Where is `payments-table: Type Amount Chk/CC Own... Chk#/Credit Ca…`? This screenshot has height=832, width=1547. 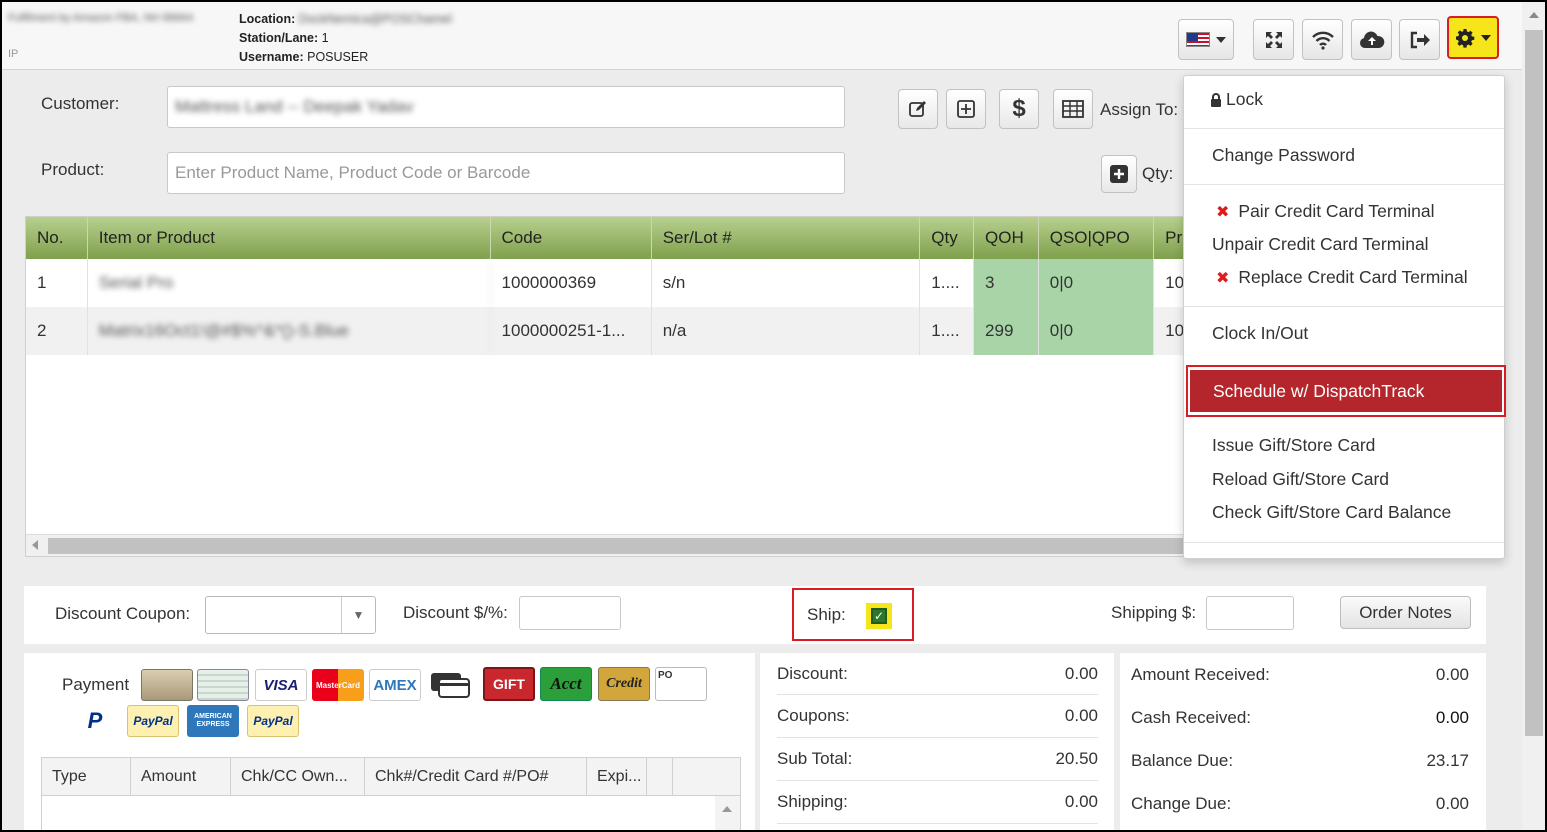 payments-table: Type Amount Chk/CC Own... Chk#/Credit Ca… is located at coordinates (391, 793).